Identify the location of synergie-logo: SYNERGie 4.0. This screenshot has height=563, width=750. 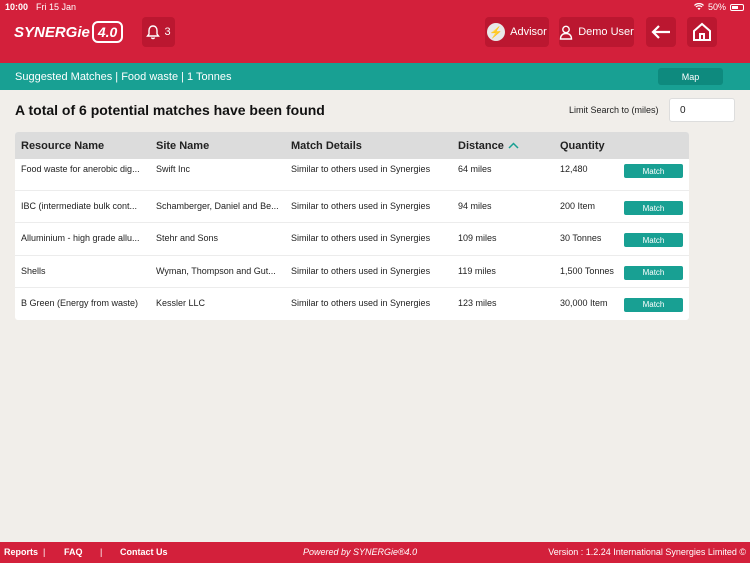
(69, 32).